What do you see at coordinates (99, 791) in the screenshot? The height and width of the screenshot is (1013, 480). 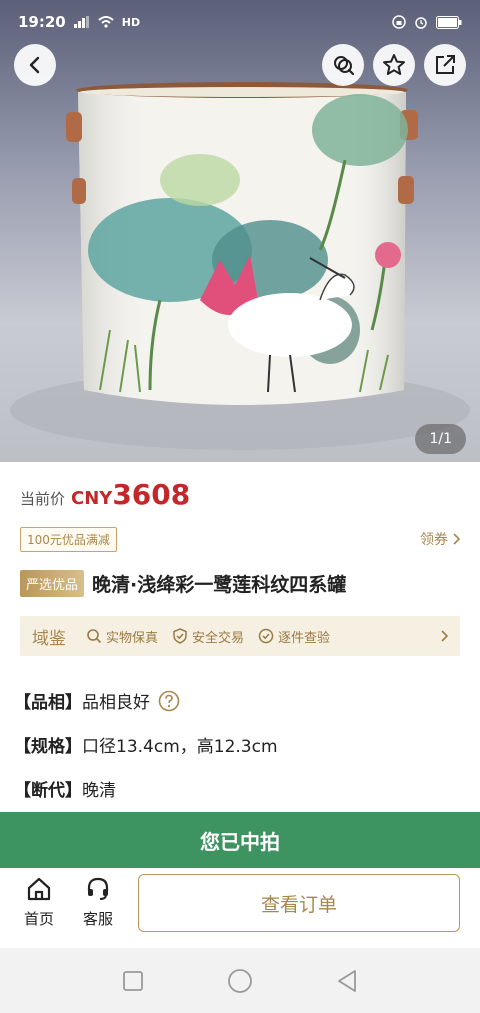 I see `spec-value: 晚清` at bounding box center [99, 791].